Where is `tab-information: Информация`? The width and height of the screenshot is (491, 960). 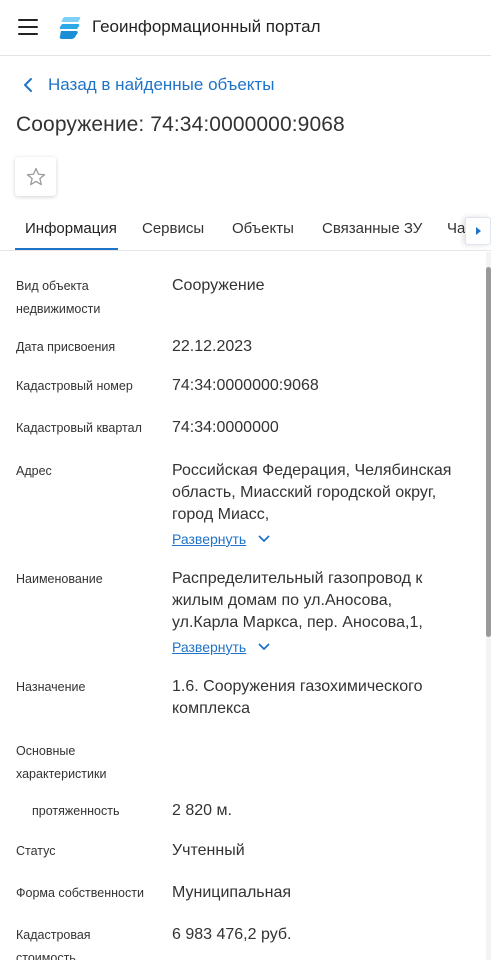 tab-information: Информация is located at coordinates (71, 228).